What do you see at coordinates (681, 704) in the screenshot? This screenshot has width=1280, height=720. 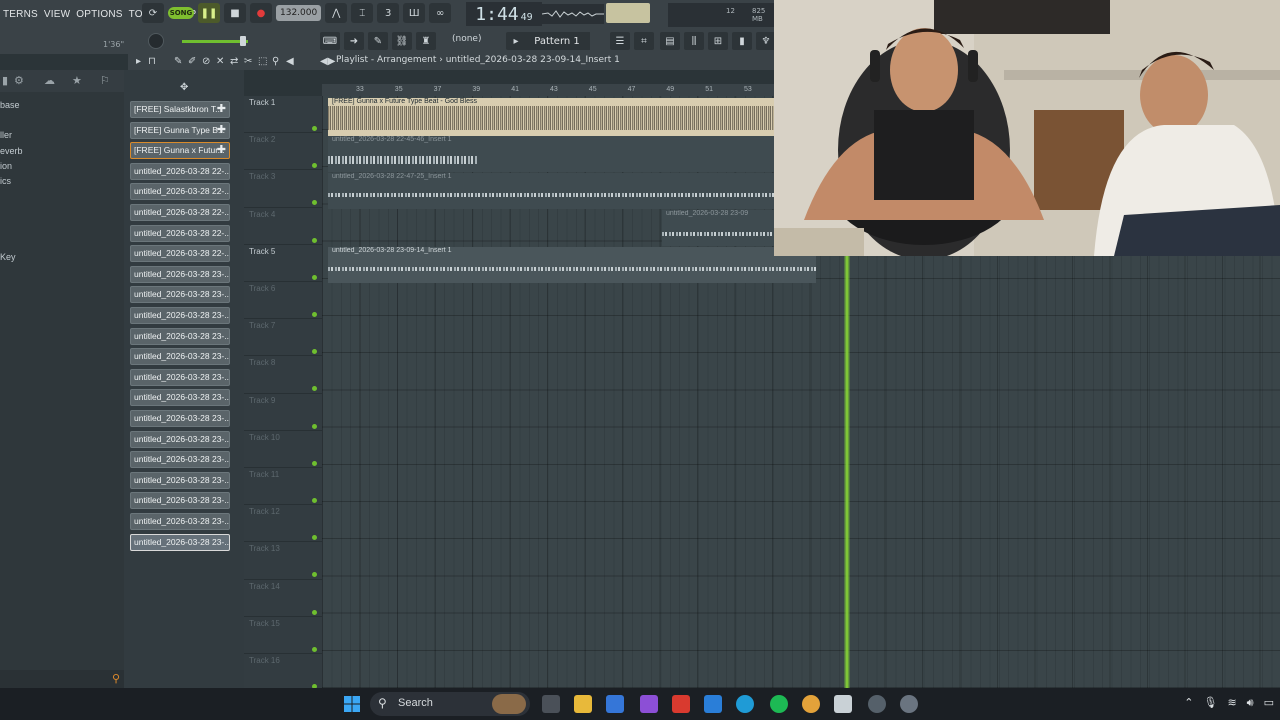 I see `letter-app-icon` at bounding box center [681, 704].